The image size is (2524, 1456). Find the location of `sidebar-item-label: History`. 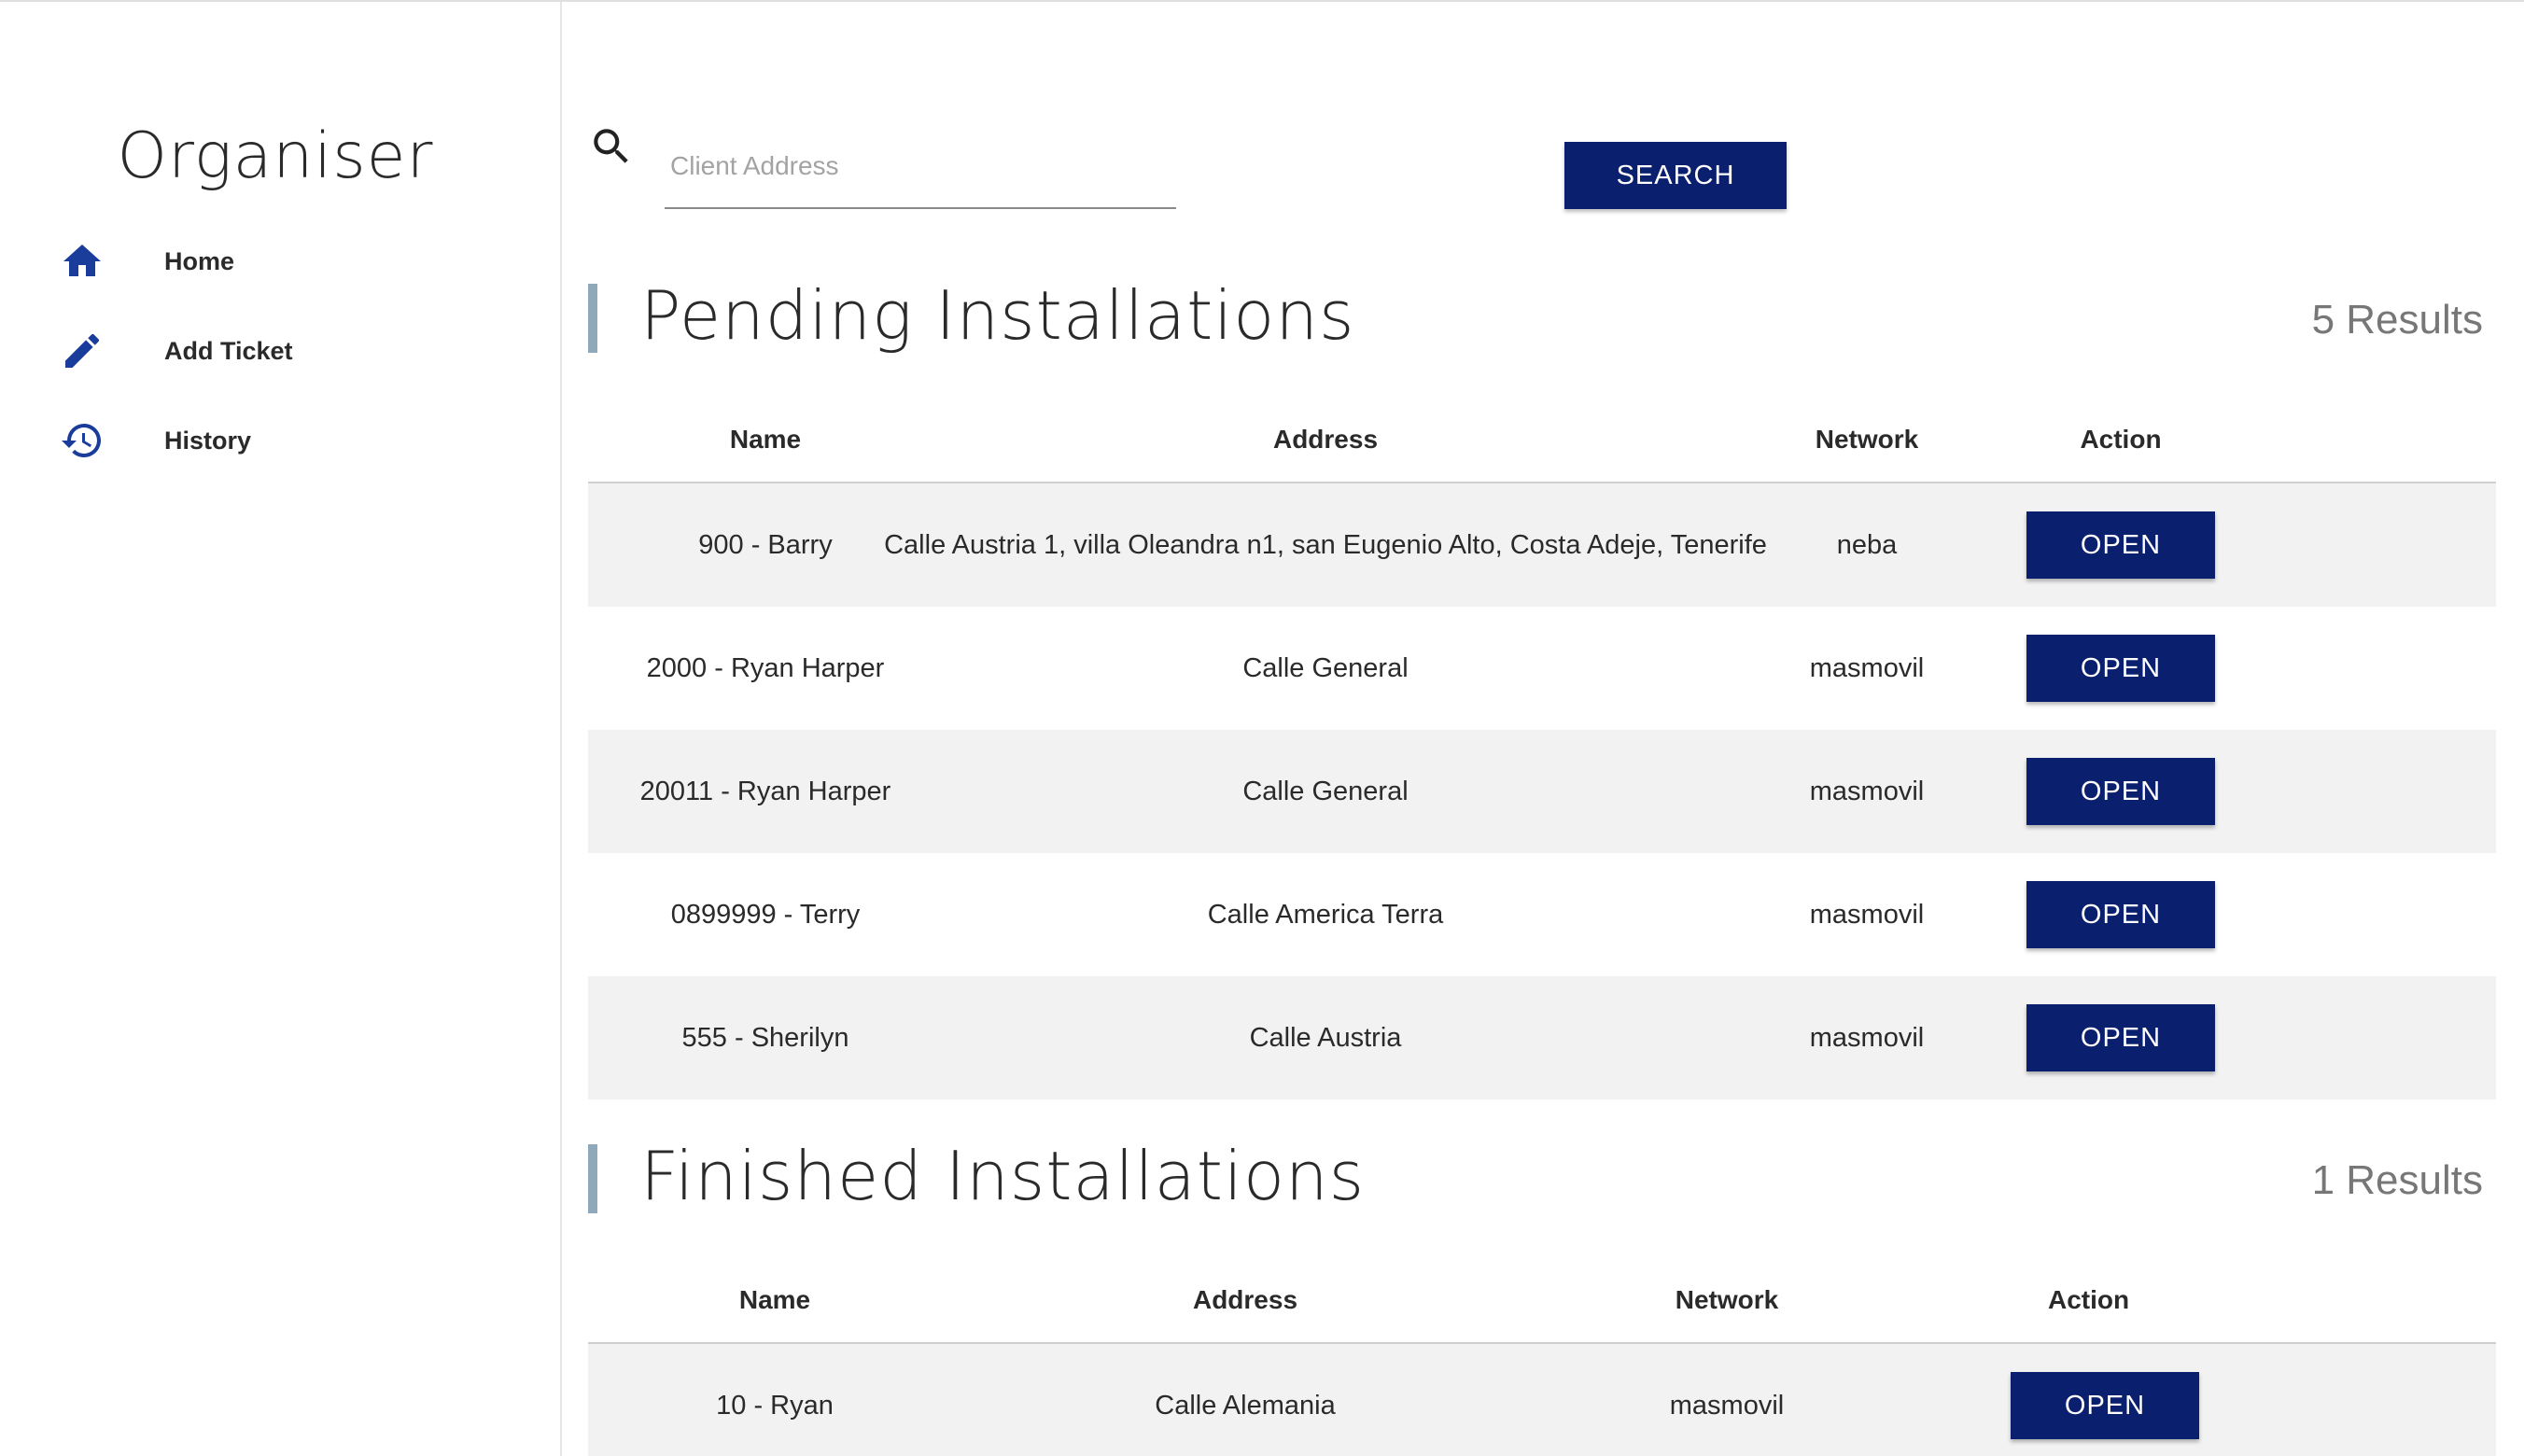

sidebar-item-label: History is located at coordinates (208, 440).